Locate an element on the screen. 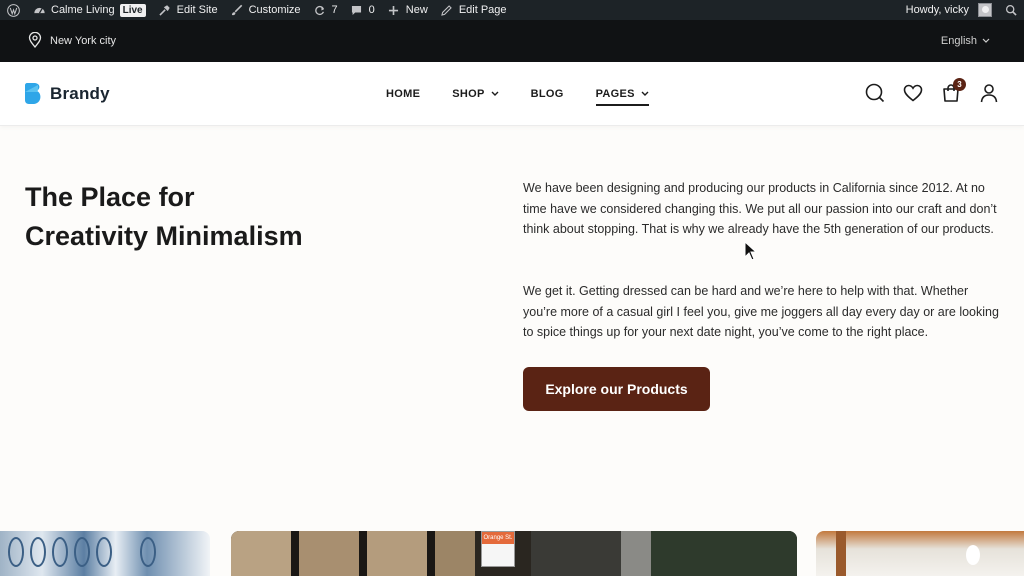  comments-count: 0 is located at coordinates (371, 10).